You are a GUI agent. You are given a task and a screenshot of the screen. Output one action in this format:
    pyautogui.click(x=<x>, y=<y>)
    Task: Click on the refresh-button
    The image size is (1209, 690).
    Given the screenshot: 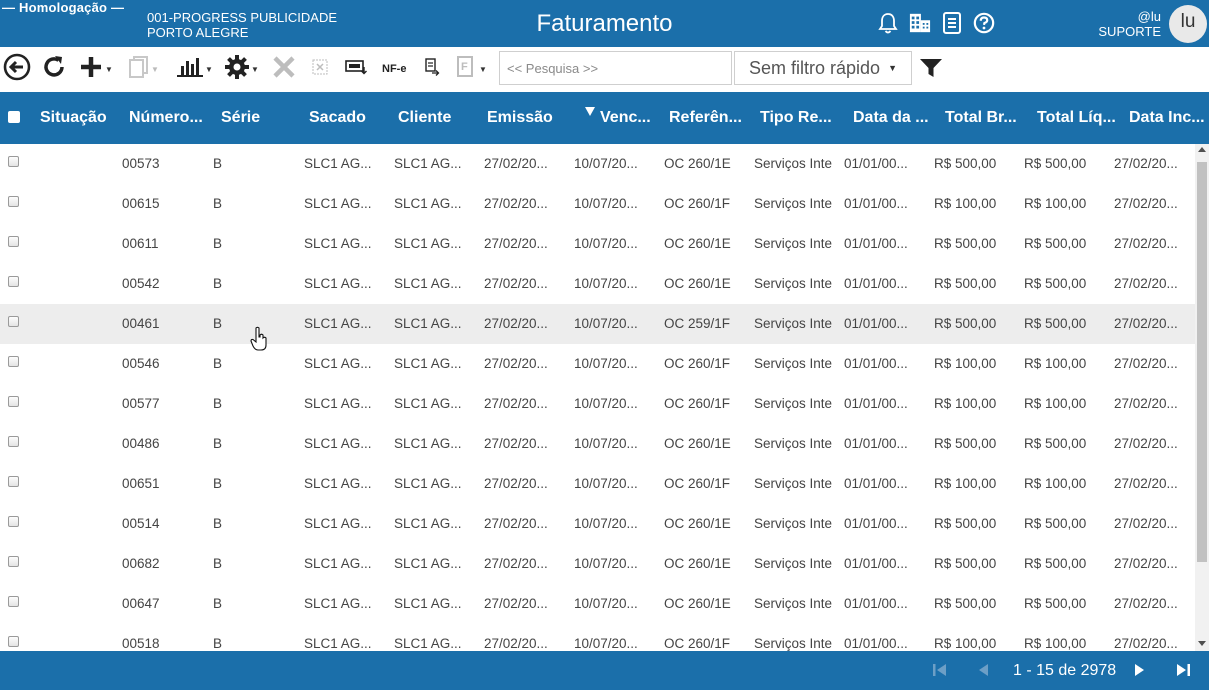 What is the action you would take?
    pyautogui.click(x=54, y=69)
    